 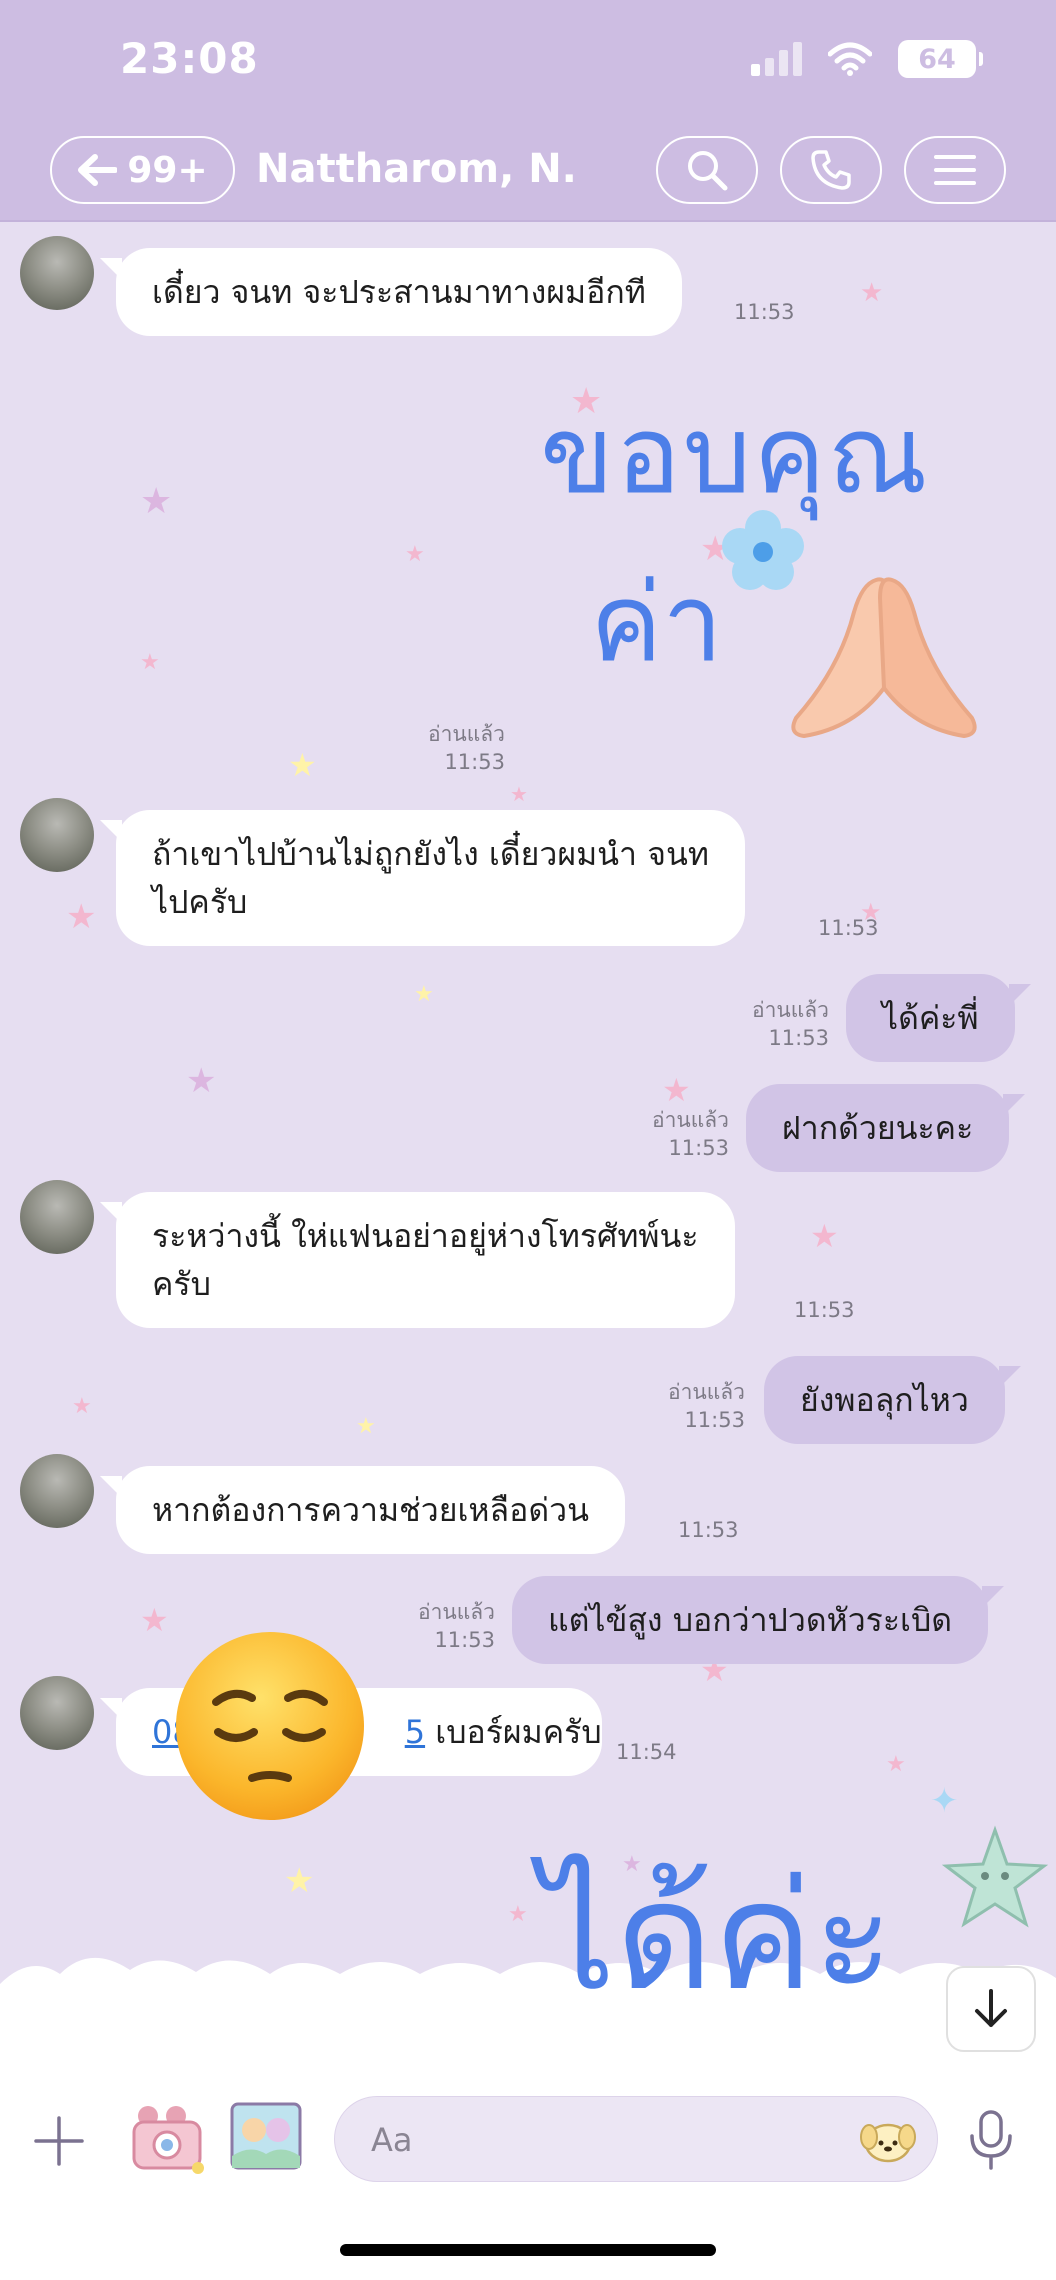 I want to click on chat-header: 99+ Nattharom, N., so click(x=528, y=172).